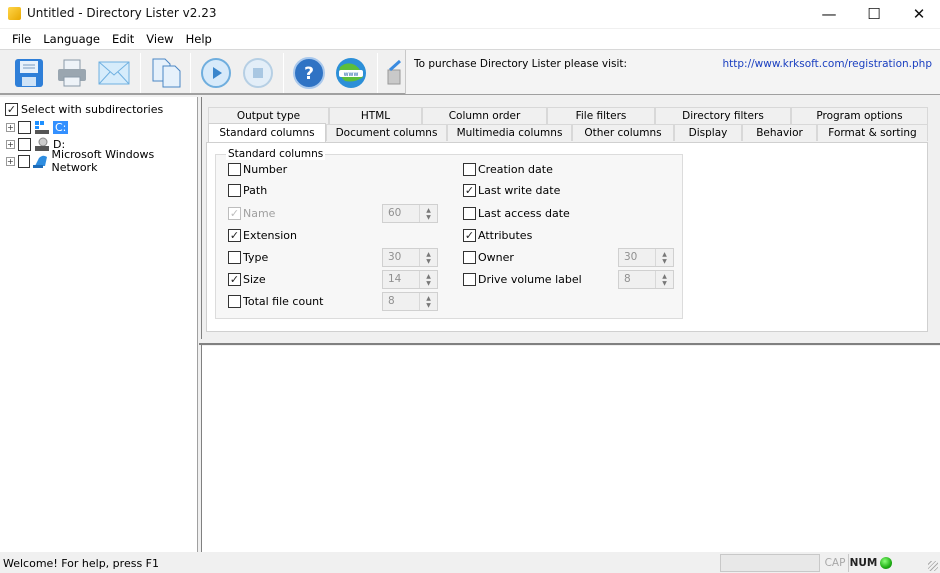 This screenshot has width=940, height=573. Describe the element at coordinates (234, 169) in the screenshot. I see `number-checkbox` at that location.